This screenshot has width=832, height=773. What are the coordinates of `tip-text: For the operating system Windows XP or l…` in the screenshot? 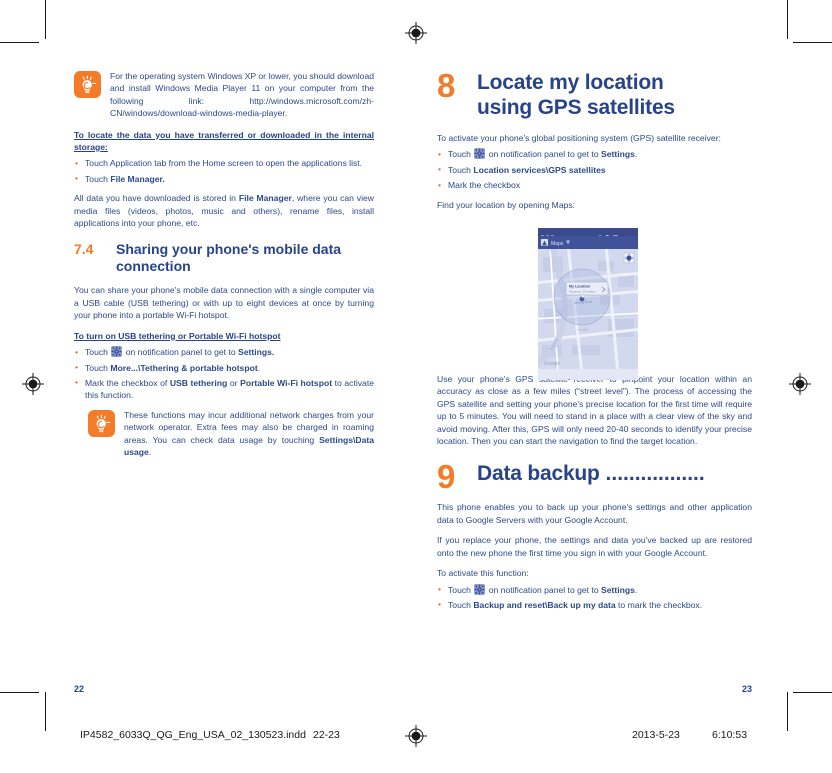 It's located at (242, 95).